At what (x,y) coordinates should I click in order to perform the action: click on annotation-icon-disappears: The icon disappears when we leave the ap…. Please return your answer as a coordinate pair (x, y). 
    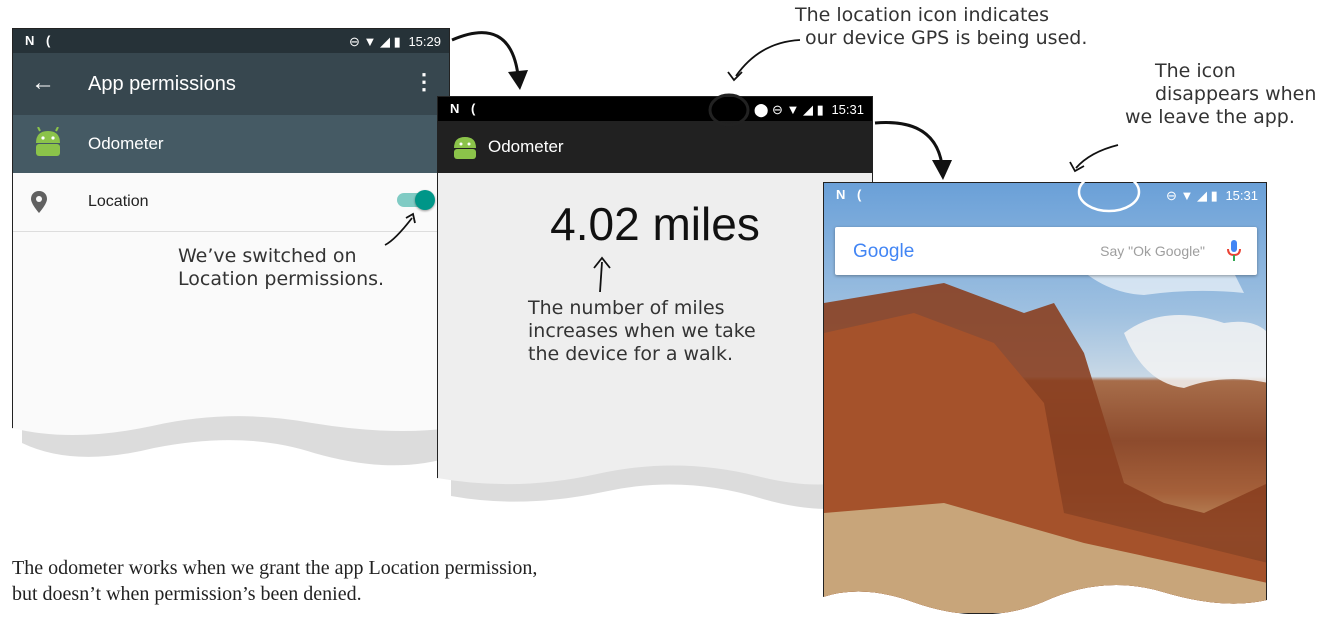
    Looking at the image, I should click on (1220, 94).